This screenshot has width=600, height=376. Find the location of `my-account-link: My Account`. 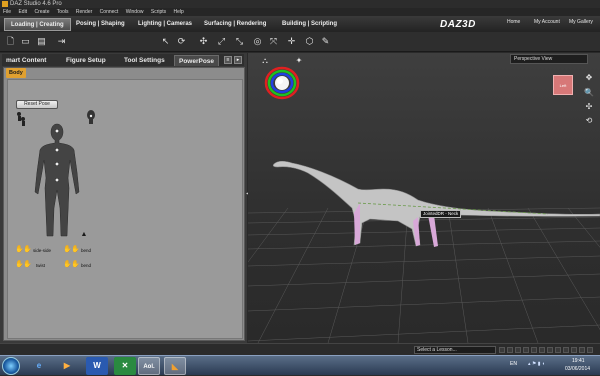

my-account-link: My Account is located at coordinates (547, 22).